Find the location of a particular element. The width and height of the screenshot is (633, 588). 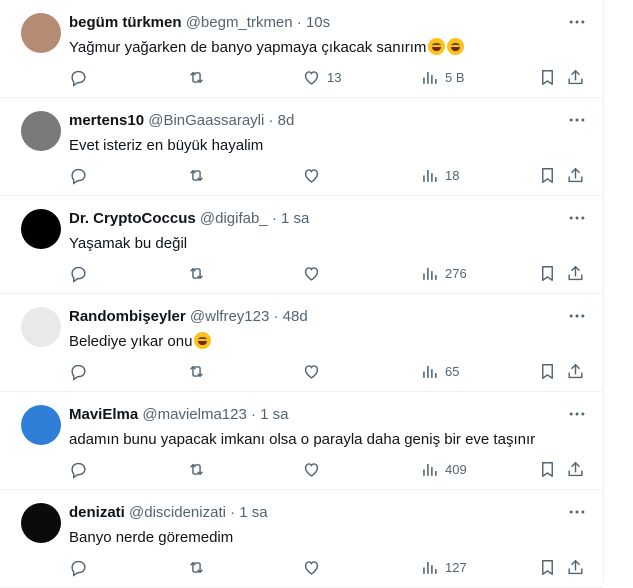

views-button: 127 is located at coordinates (443, 567).